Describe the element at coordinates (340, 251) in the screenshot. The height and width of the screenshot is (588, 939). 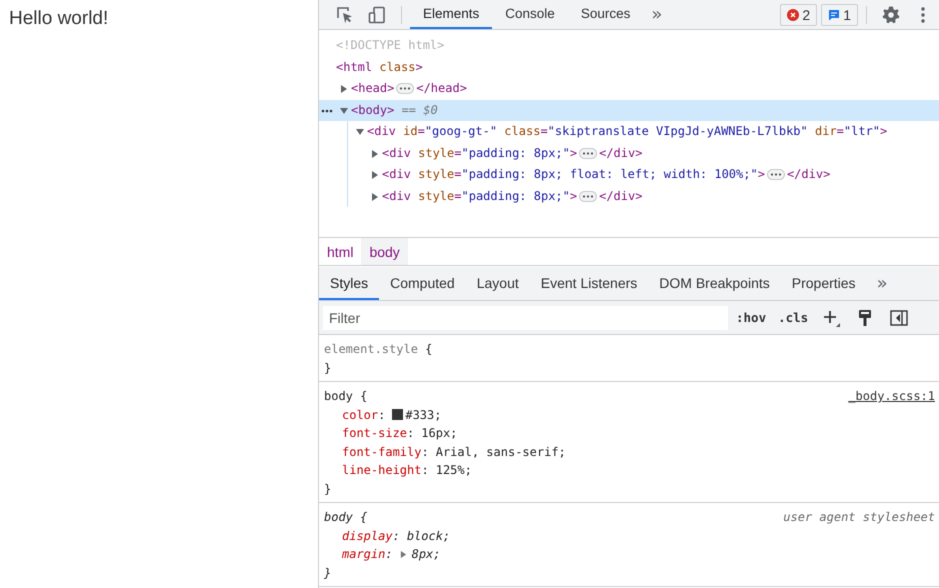
I see `breadcrumb: html` at that location.